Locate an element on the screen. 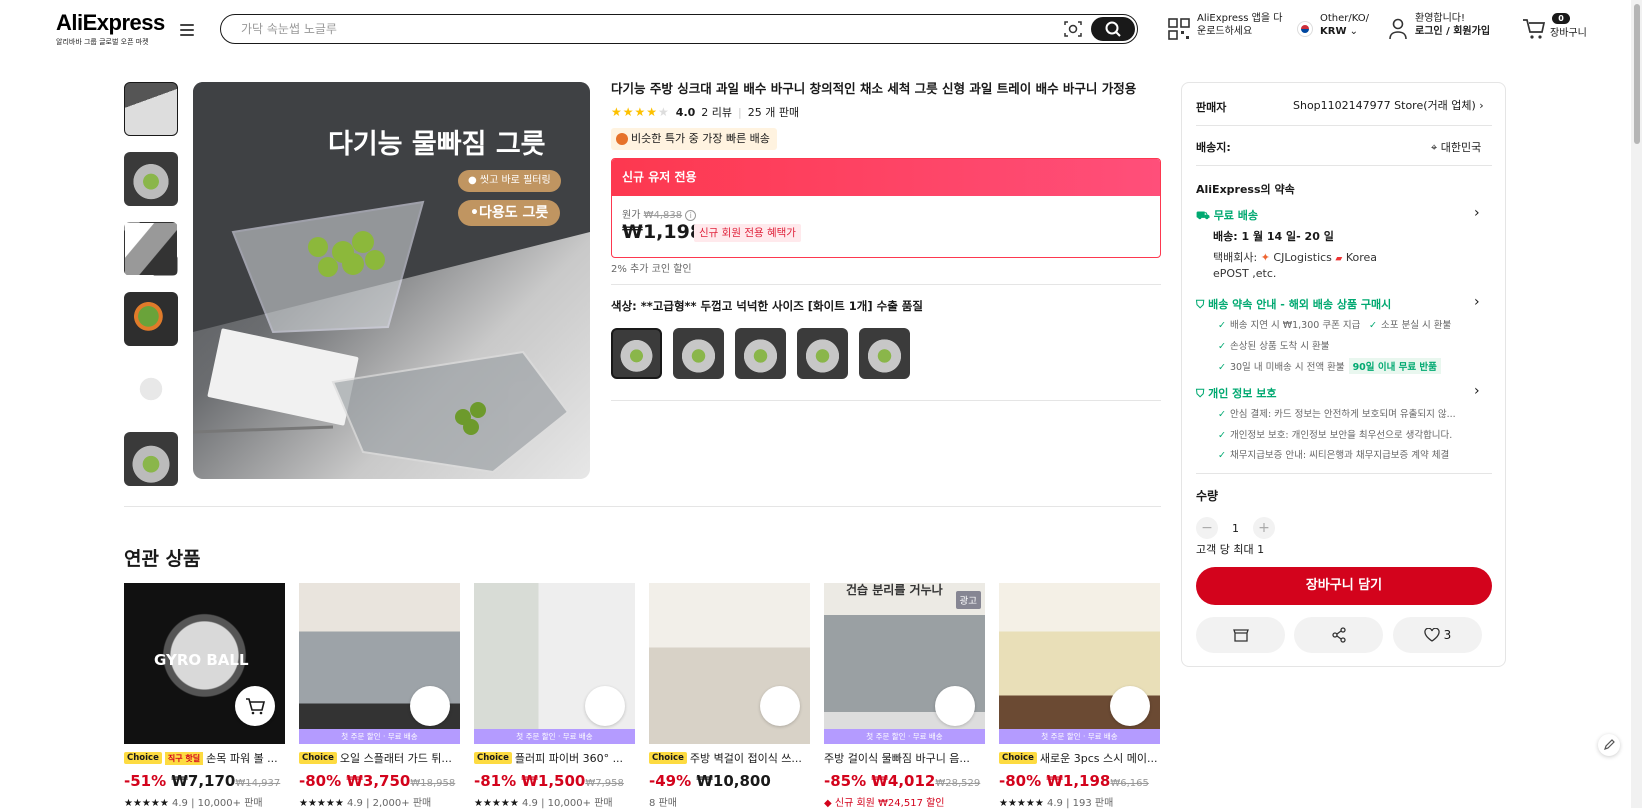 Image resolution: width=1642 pixels, height=809 pixels. check-item: 손상된 상품 도착 시 환불 is located at coordinates (1273, 345).